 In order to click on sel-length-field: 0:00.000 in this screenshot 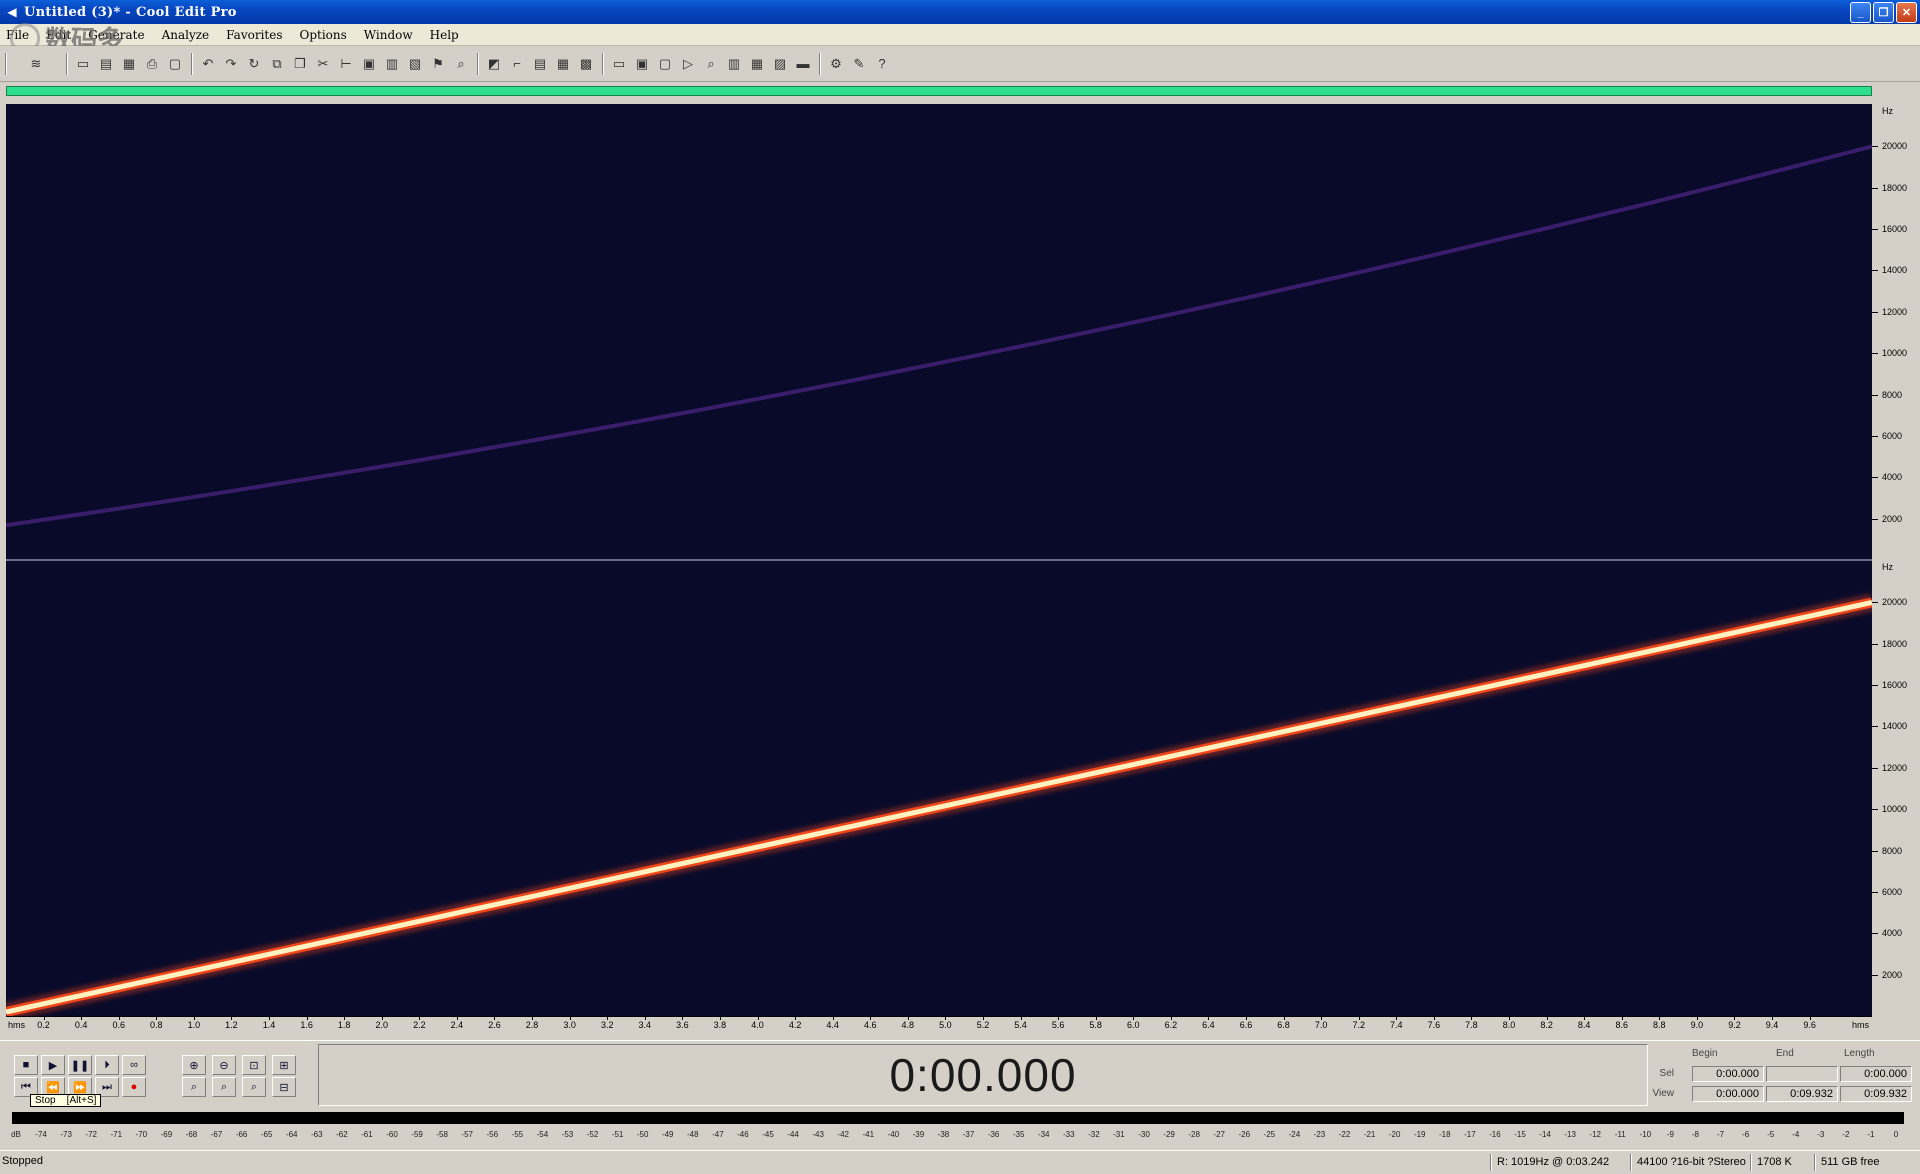, I will do `click(1876, 1074)`.